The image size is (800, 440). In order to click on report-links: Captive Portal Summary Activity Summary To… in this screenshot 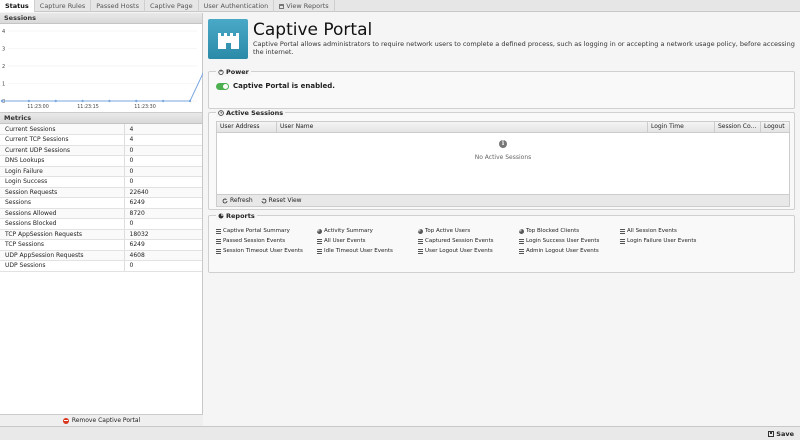, I will do `click(468, 241)`.